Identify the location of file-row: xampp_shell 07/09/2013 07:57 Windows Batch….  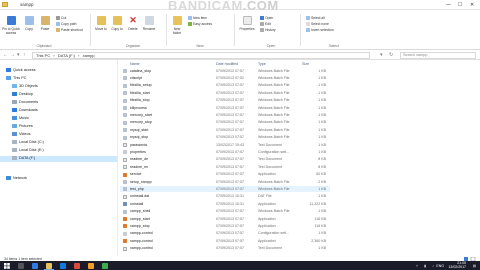
(225, 212).